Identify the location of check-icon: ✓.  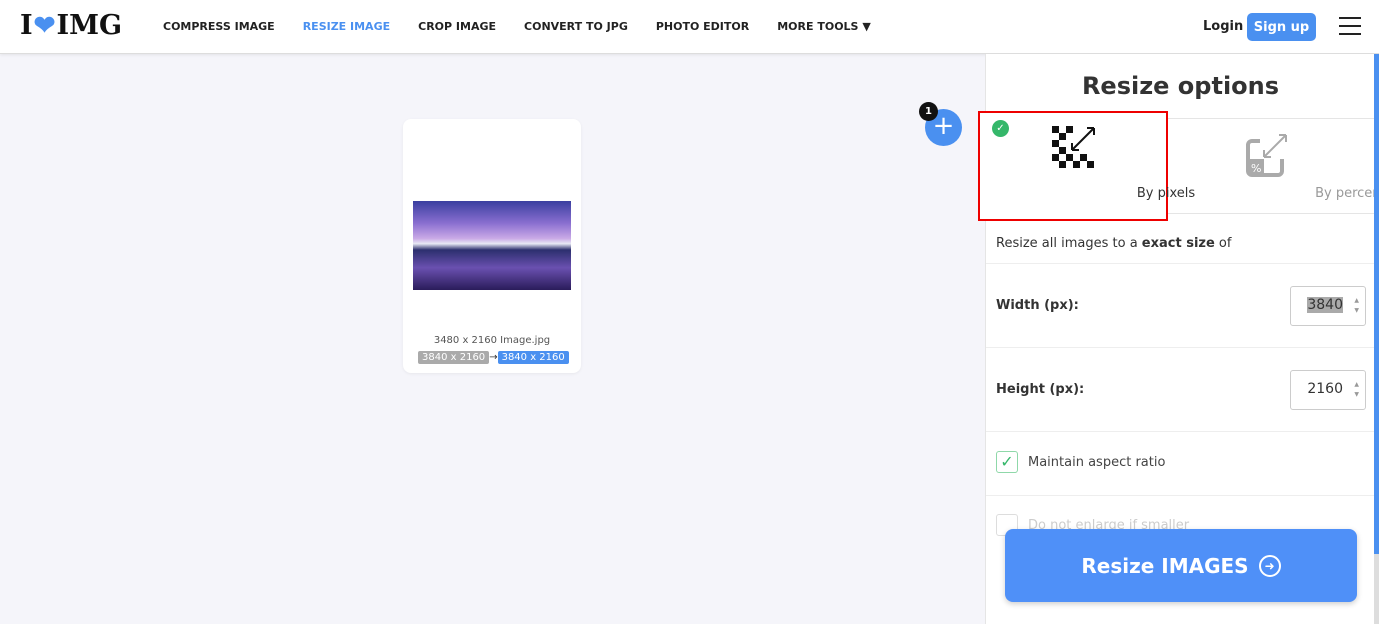
(1000, 128).